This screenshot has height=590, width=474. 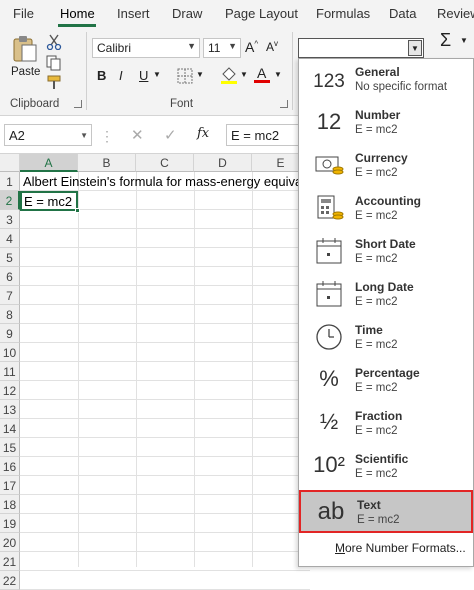 I want to click on tab-insert: Insert, so click(x=133, y=13).